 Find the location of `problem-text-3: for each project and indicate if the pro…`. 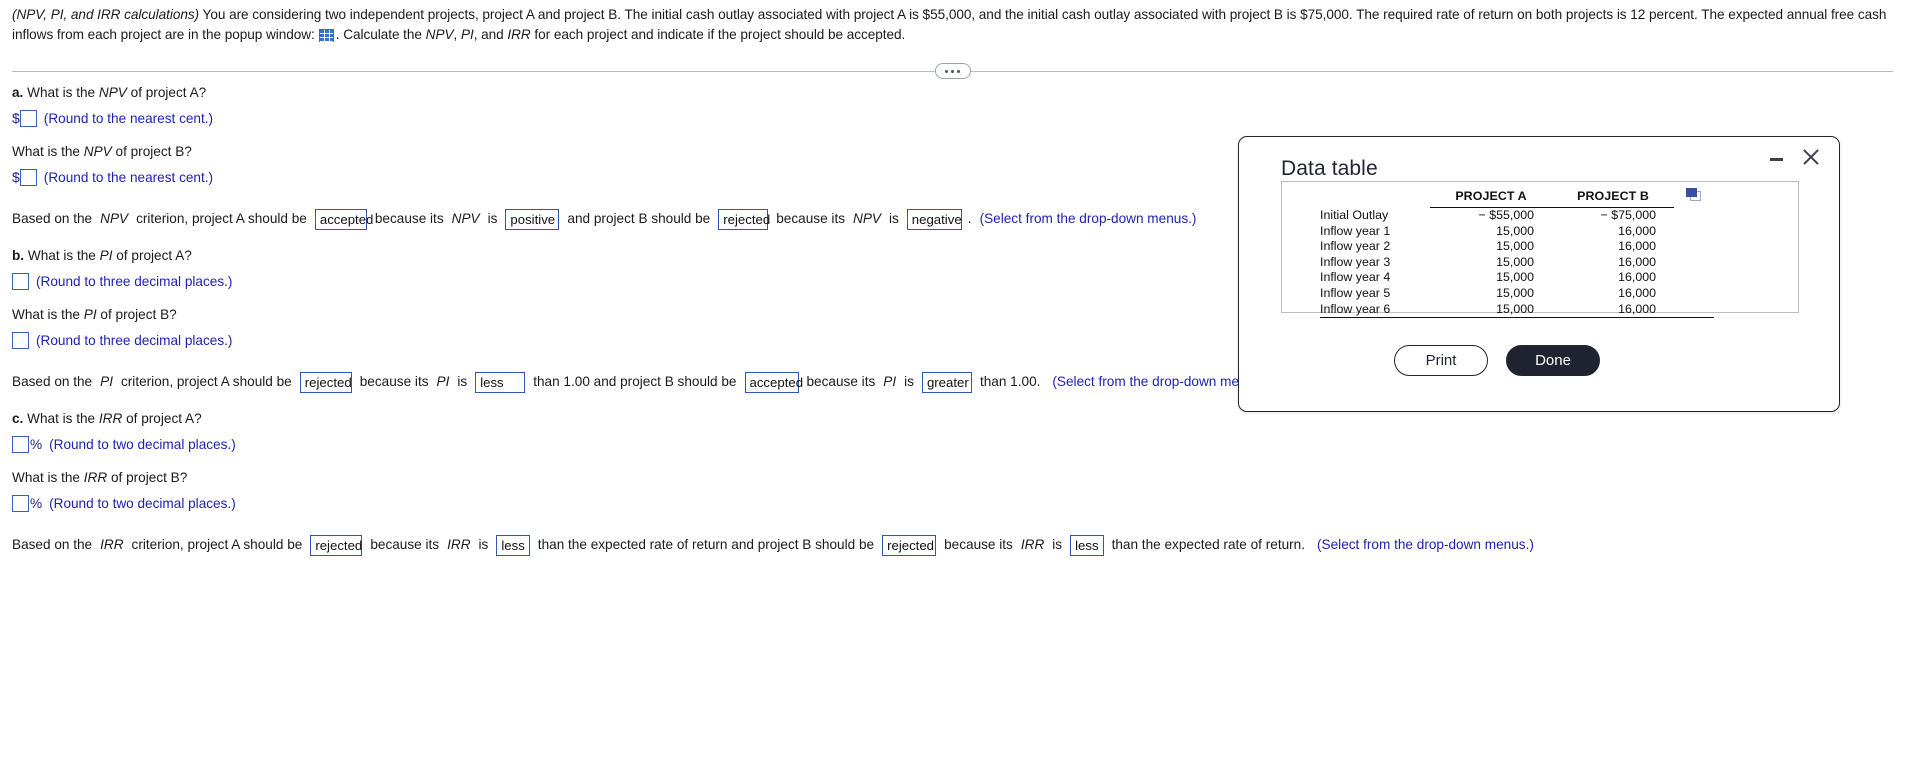

problem-text-3: for each project and indicate if the pro… is located at coordinates (718, 34).